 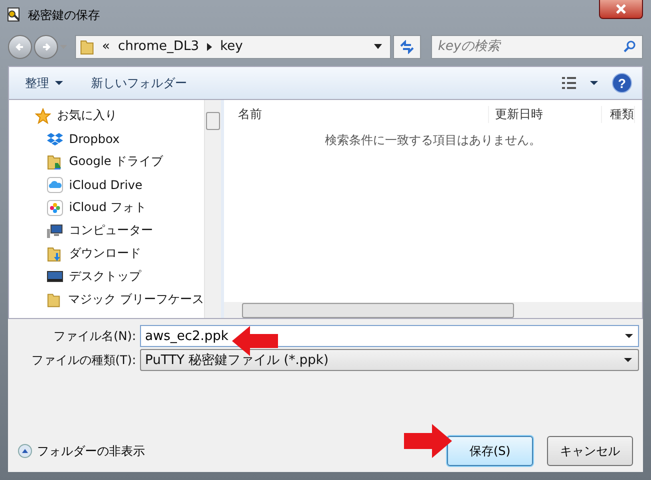 I want to click on arrow-left-icon, so click(x=20, y=46).